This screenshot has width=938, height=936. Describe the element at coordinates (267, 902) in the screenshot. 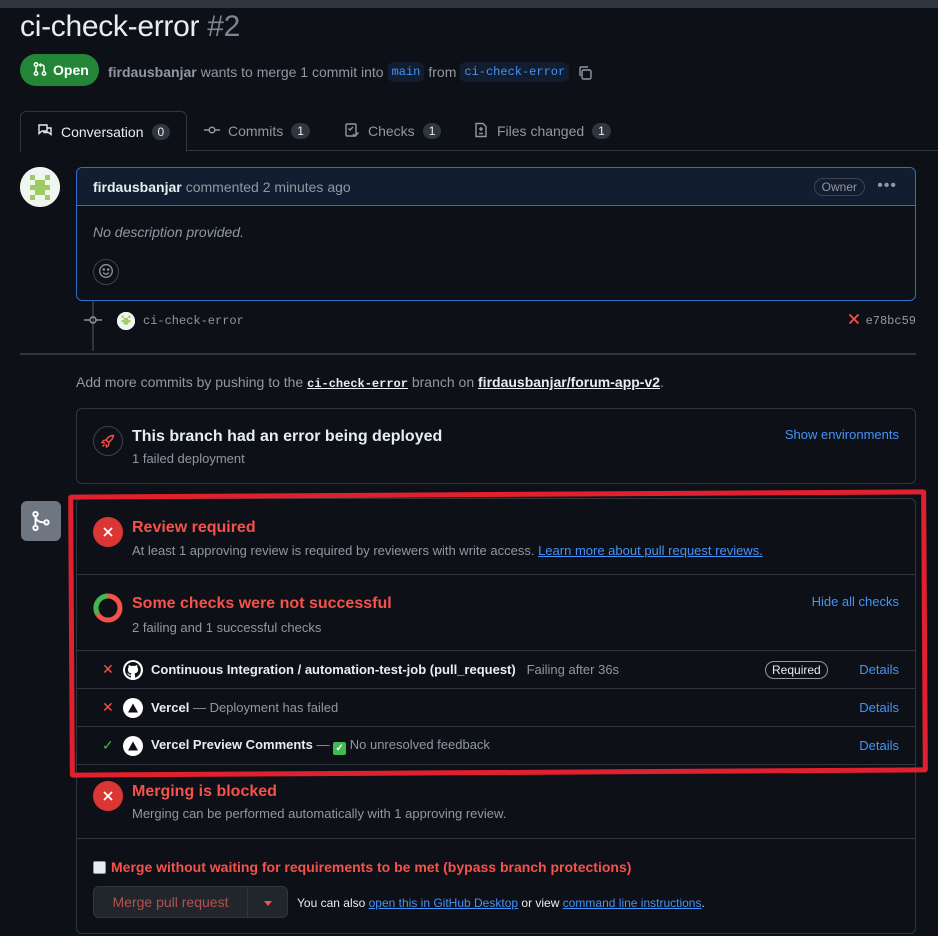

I see `merge-options-button` at that location.